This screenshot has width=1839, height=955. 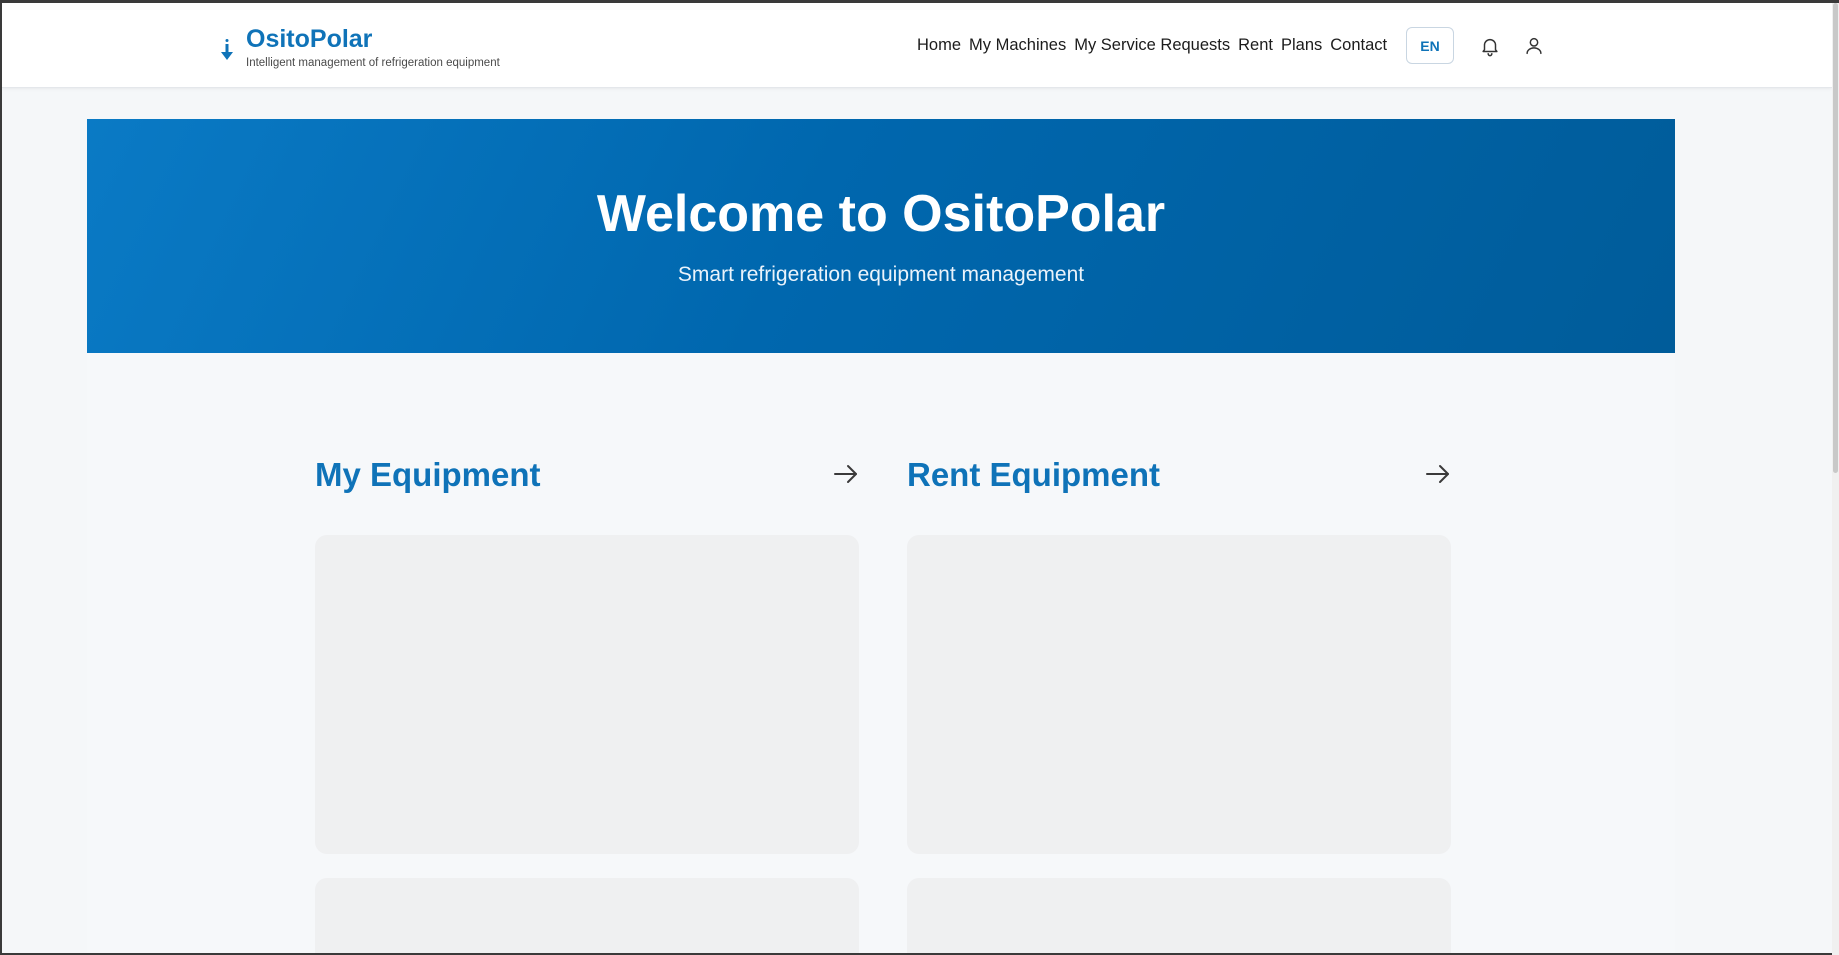 I want to click on section-header: My Equipment, so click(x=588, y=475).